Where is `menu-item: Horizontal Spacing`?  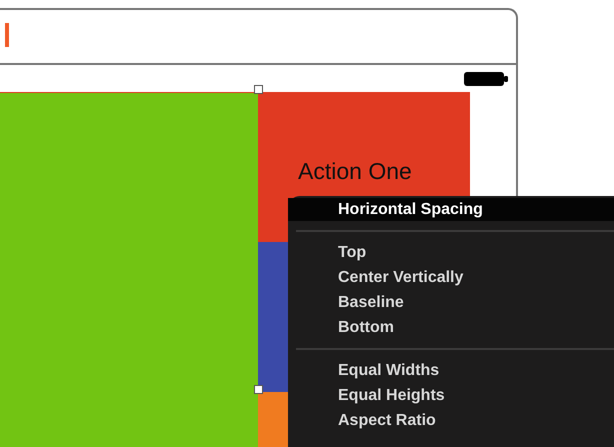
menu-item: Horizontal Spacing is located at coordinates (451, 209).